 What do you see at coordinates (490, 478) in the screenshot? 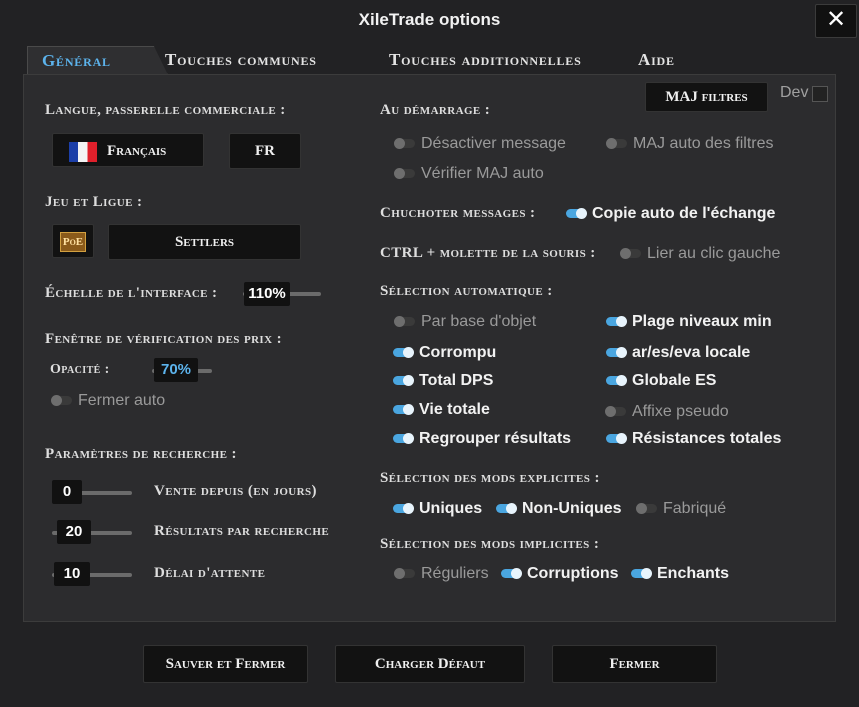
I see `section-explicites: Sélection des mods explicites :` at bounding box center [490, 478].